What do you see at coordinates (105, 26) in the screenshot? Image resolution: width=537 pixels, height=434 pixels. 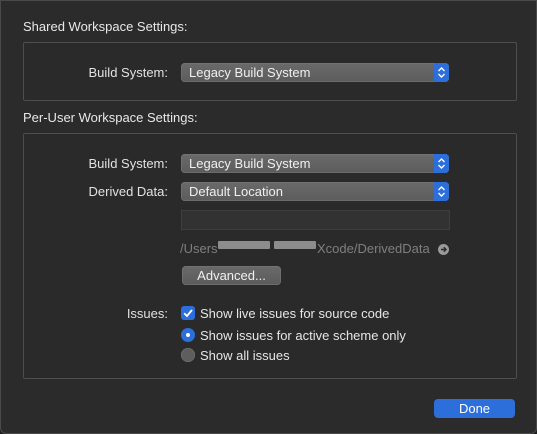 I see `shared-settings-title: Shared Workspace Settings:` at bounding box center [105, 26].